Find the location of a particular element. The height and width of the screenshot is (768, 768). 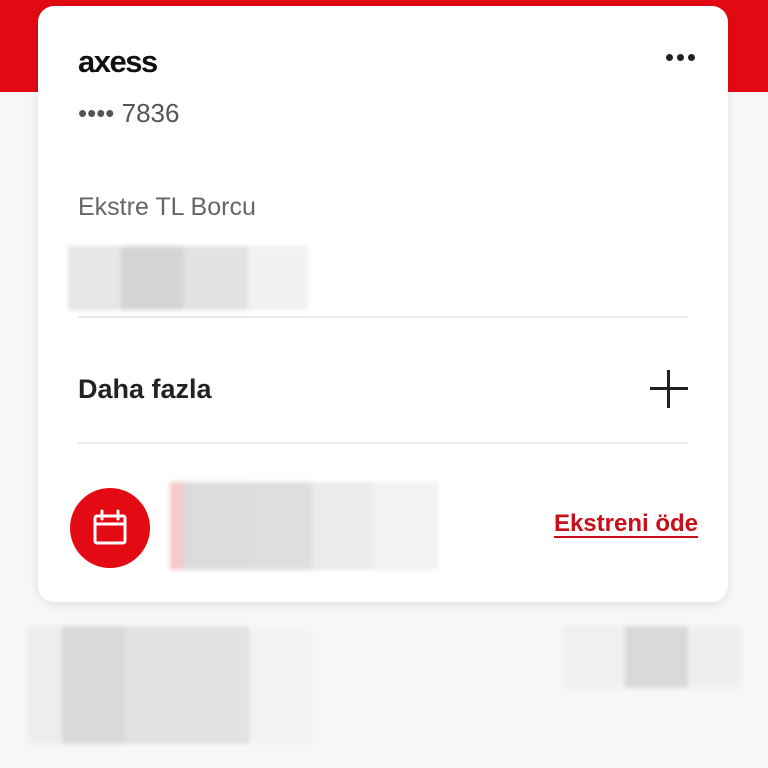

more-details-label: Daha fazla is located at coordinates (145, 388).